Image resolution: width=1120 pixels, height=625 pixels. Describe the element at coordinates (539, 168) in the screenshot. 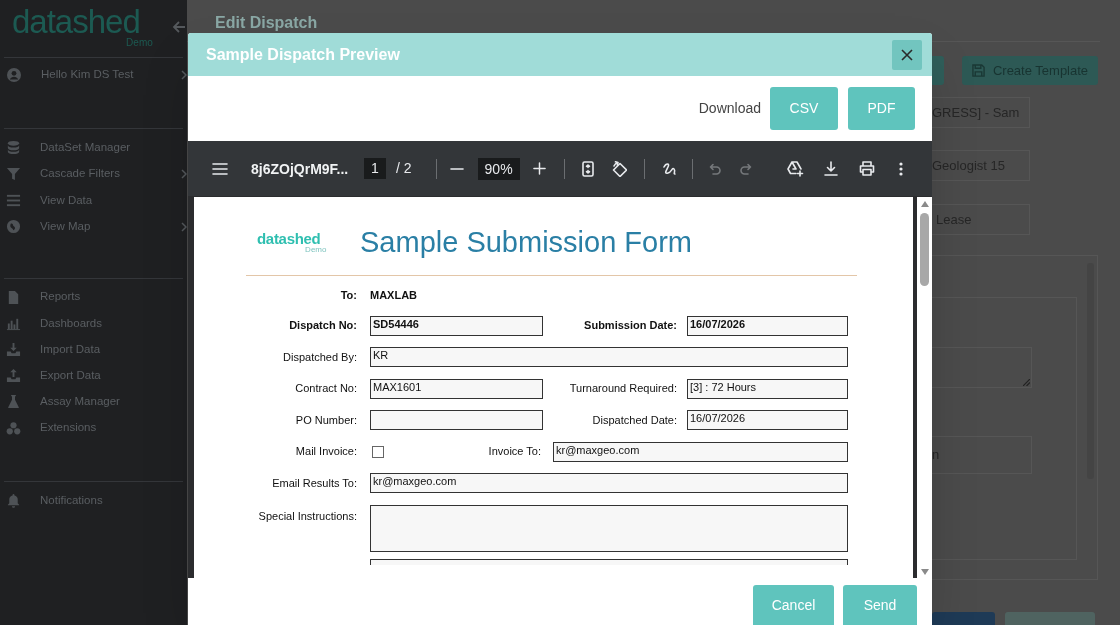

I see `zoom-in-icon` at that location.